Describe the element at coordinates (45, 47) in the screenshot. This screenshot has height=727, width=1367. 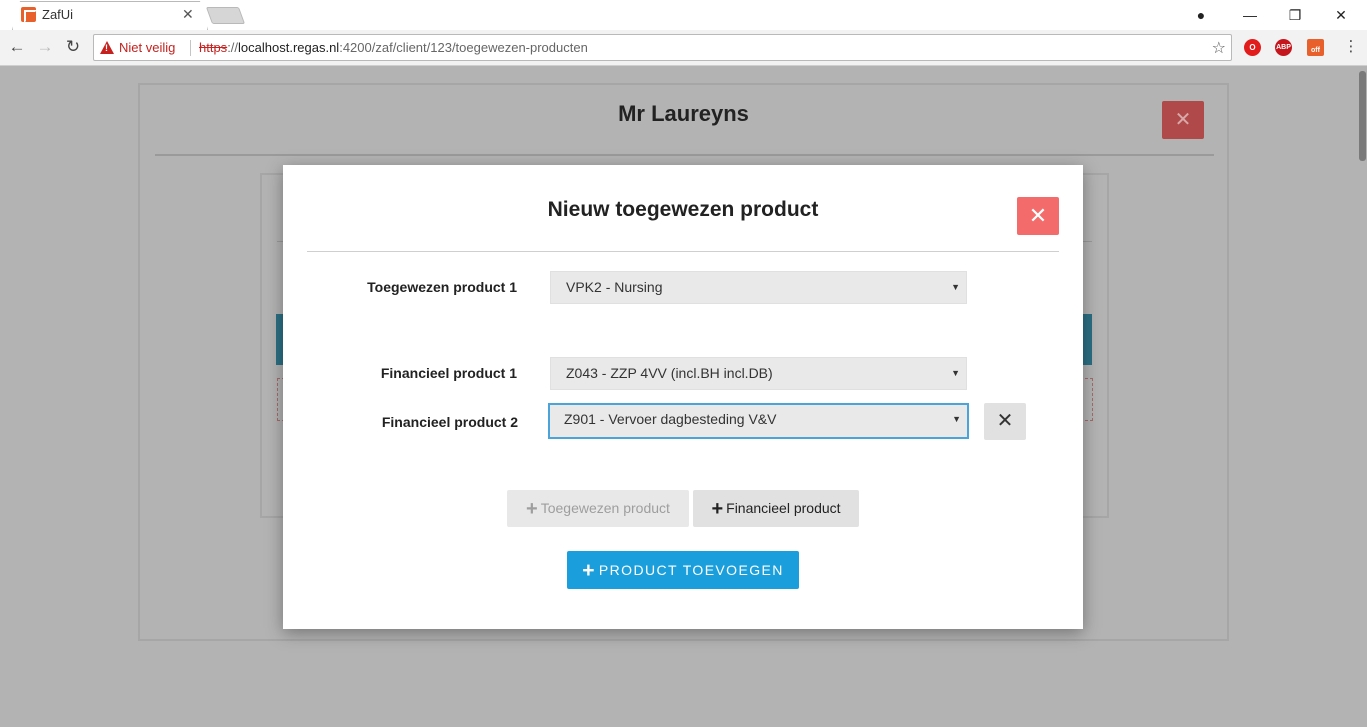
I see `forward-button: →` at that location.